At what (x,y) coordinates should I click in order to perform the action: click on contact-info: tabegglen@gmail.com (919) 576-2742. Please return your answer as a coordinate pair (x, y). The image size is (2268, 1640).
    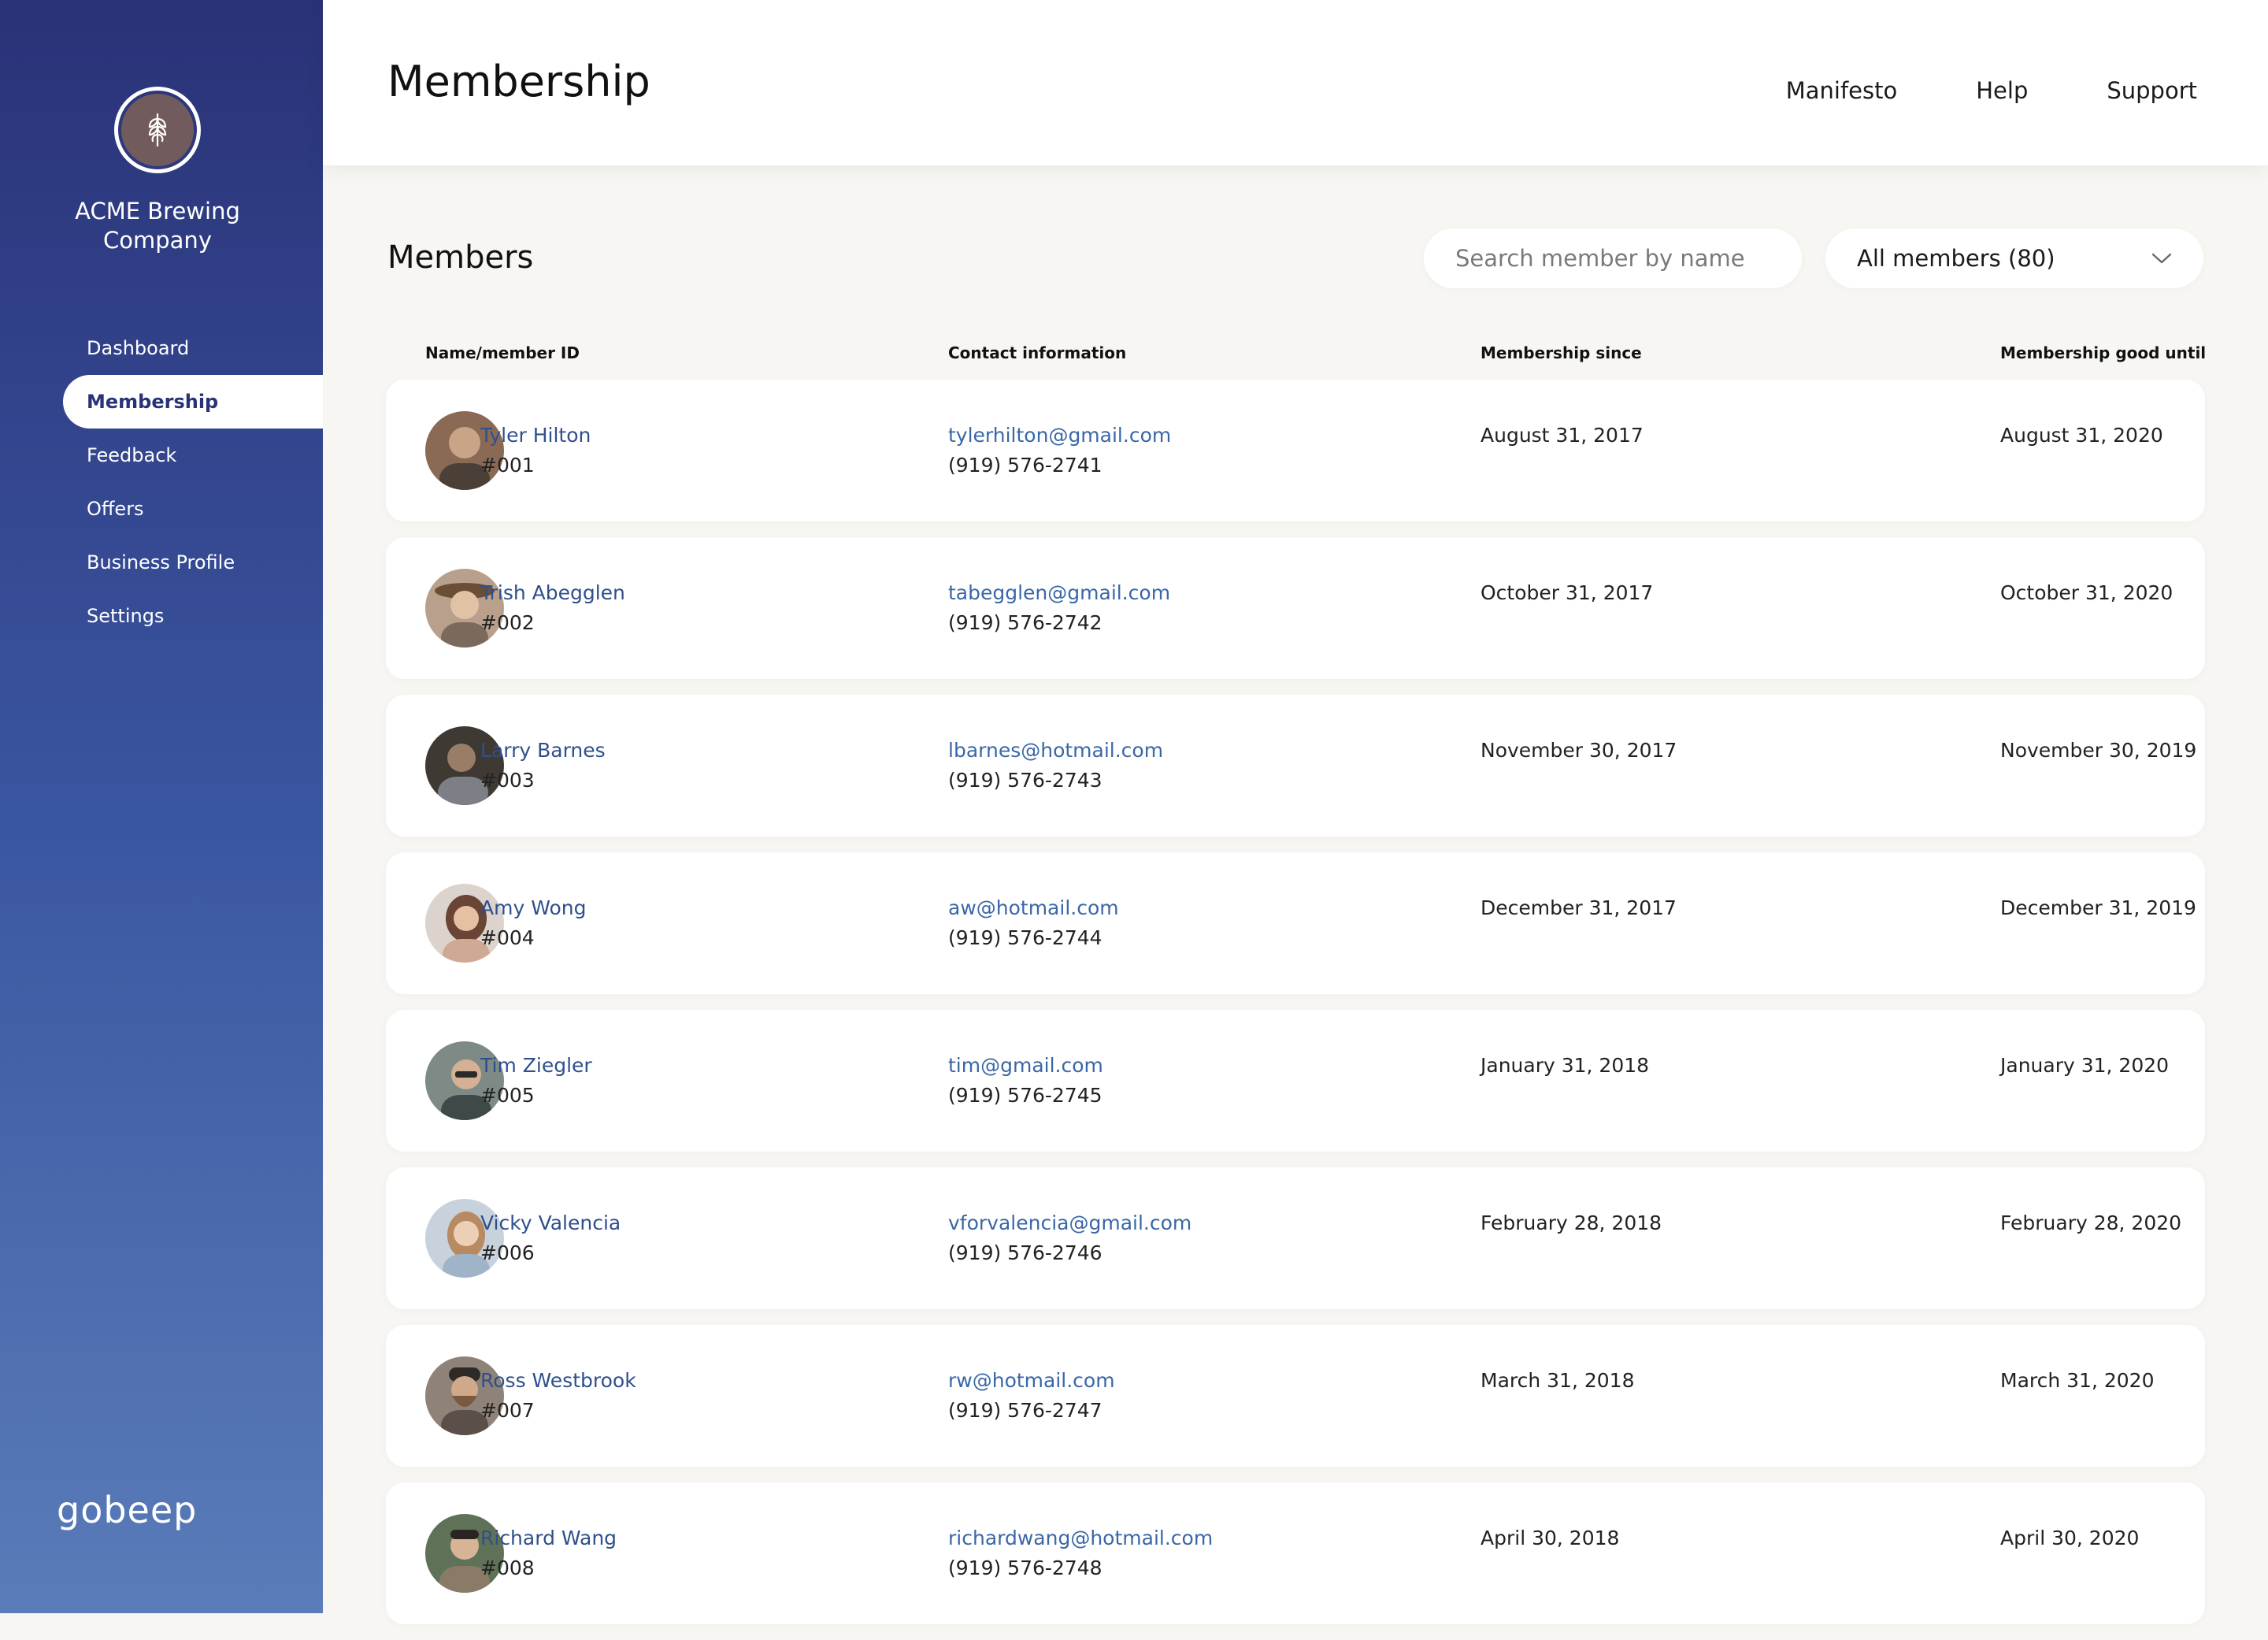
    Looking at the image, I should click on (1059, 608).